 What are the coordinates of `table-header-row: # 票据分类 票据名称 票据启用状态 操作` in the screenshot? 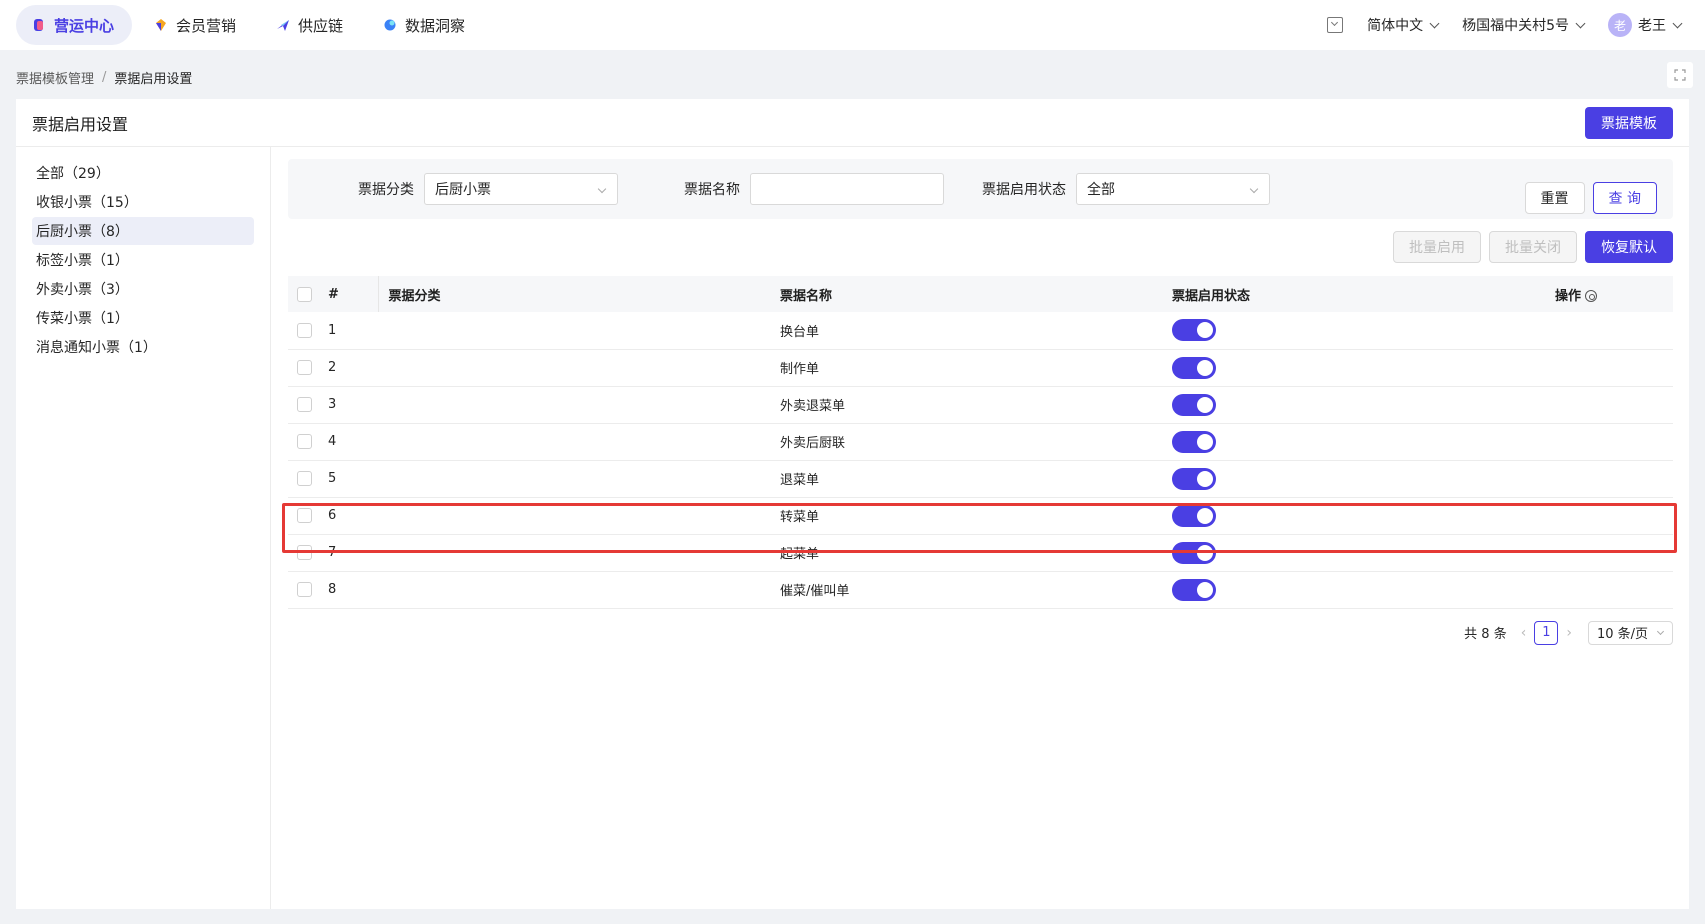 It's located at (980, 294).